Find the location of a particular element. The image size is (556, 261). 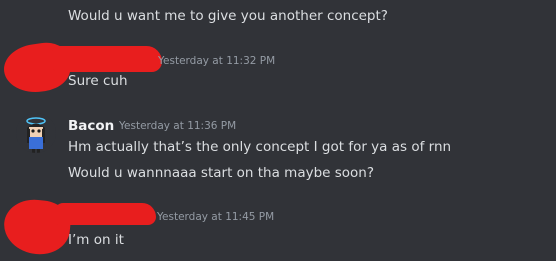

user-avatar-icon is located at coordinates (36, 133).